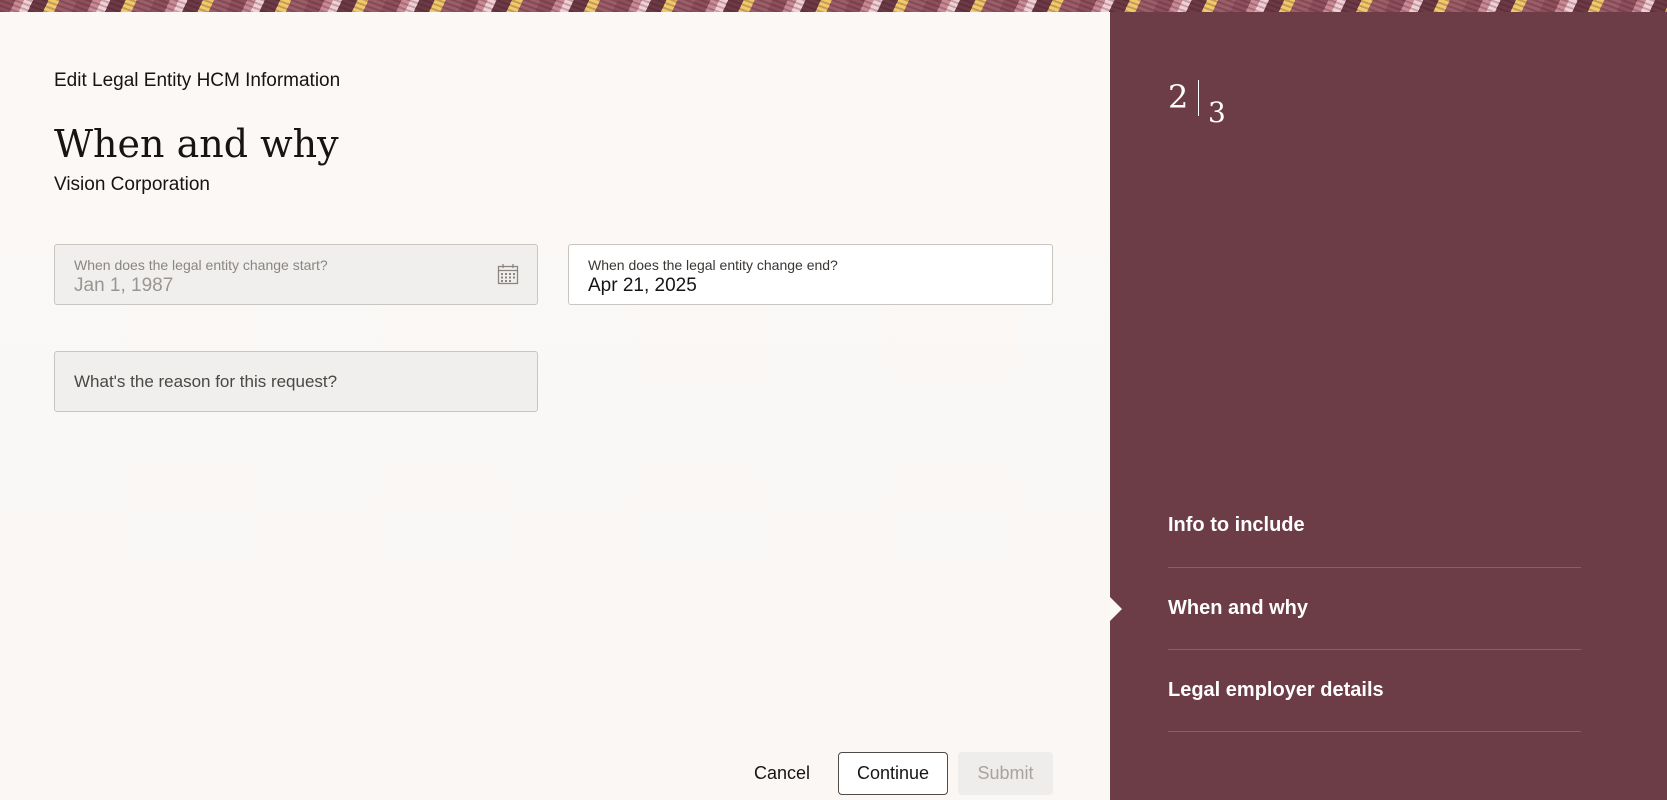 This screenshot has width=1667, height=800. Describe the element at coordinates (132, 184) in the screenshot. I see `page-subtitle: Vision Corporation` at that location.